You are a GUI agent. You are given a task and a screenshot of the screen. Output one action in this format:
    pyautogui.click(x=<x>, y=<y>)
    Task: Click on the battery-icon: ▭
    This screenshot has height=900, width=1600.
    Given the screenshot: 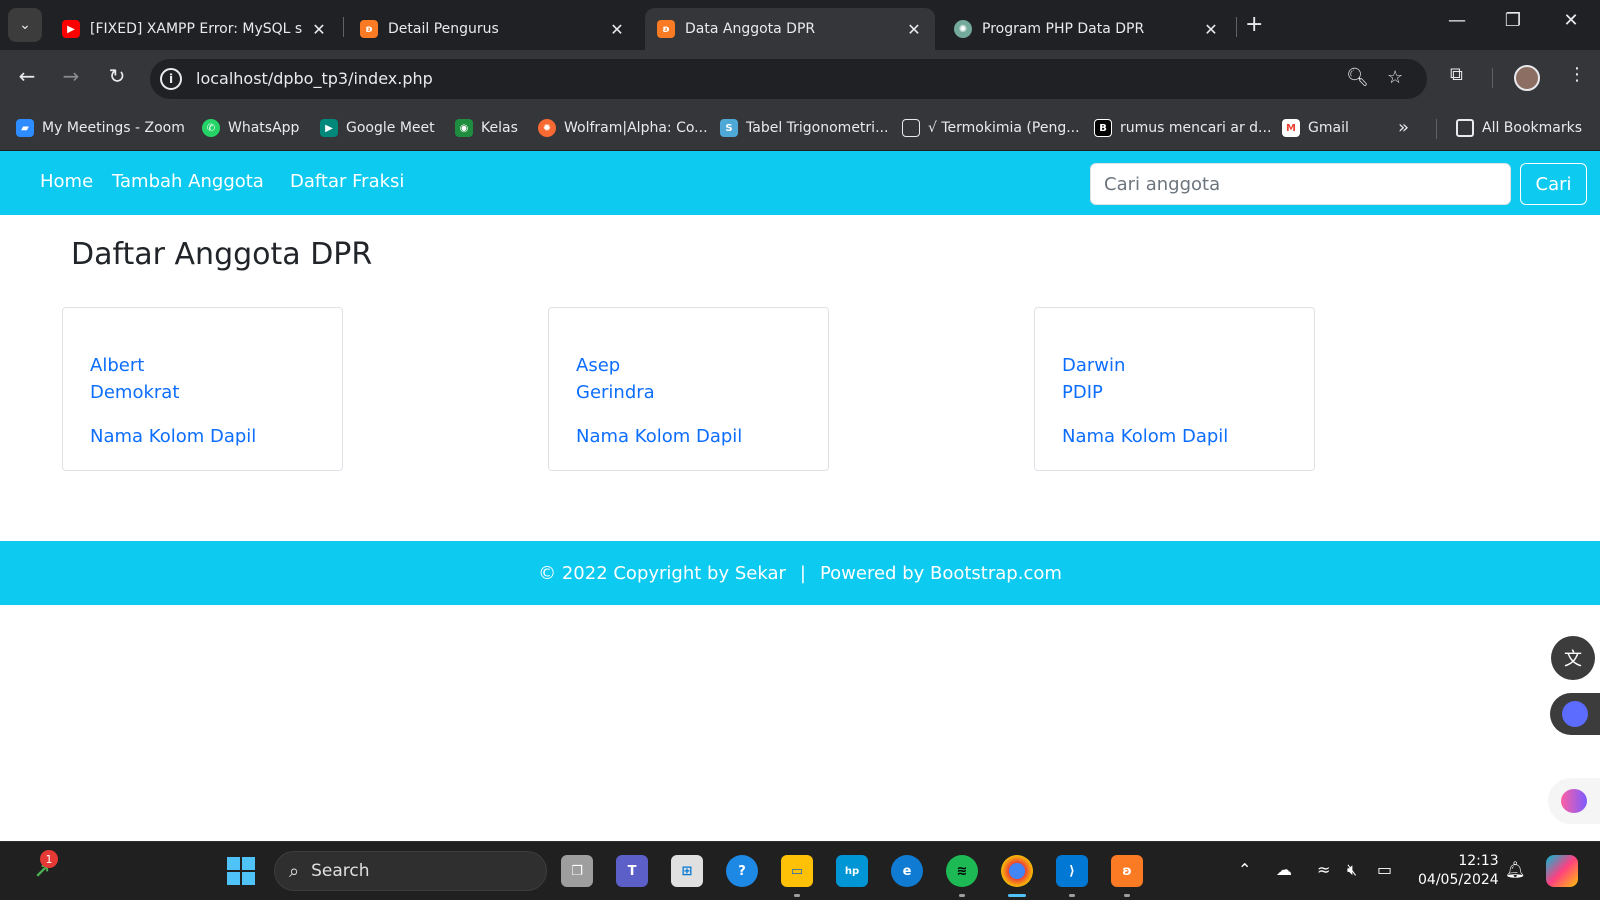 What is the action you would take?
    pyautogui.click(x=1384, y=869)
    